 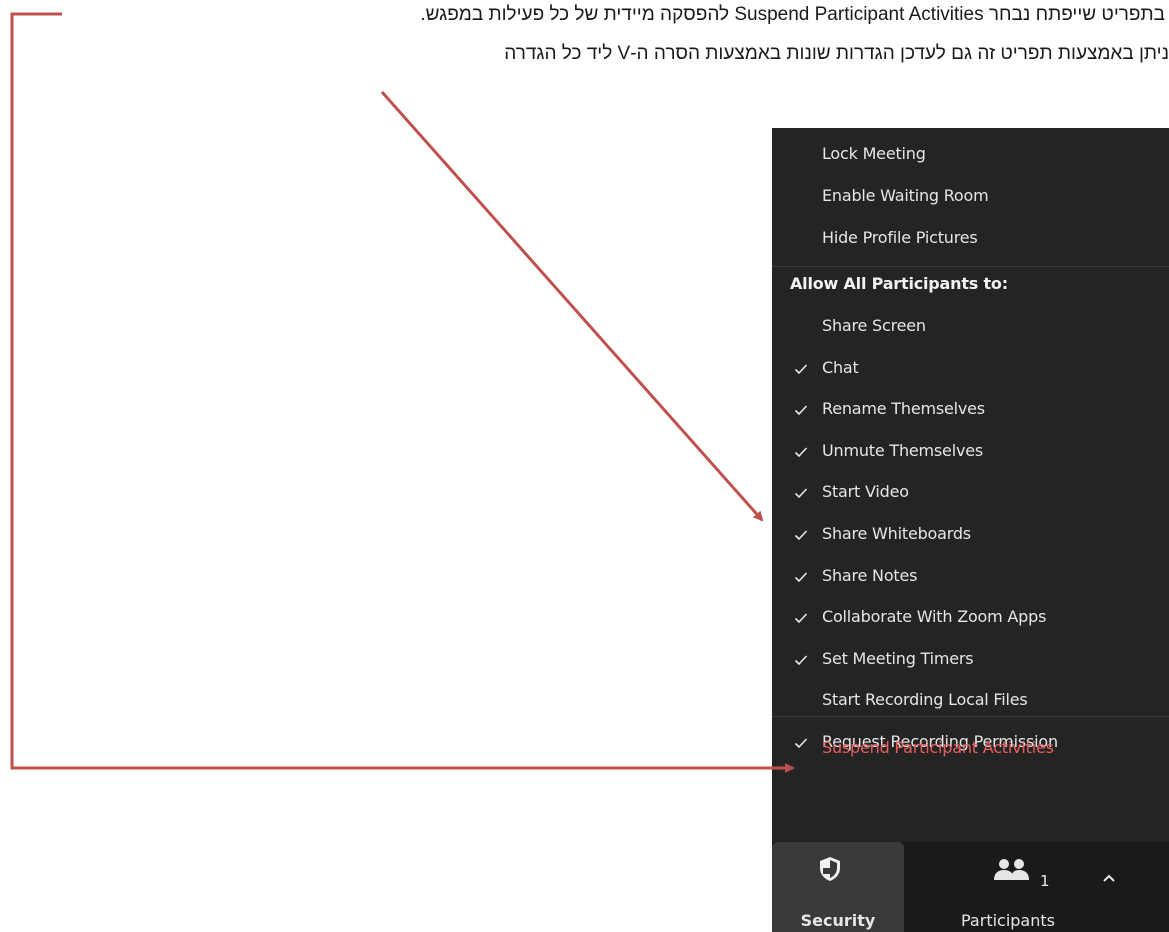 What do you see at coordinates (838, 920) in the screenshot?
I see `security-label: Security` at bounding box center [838, 920].